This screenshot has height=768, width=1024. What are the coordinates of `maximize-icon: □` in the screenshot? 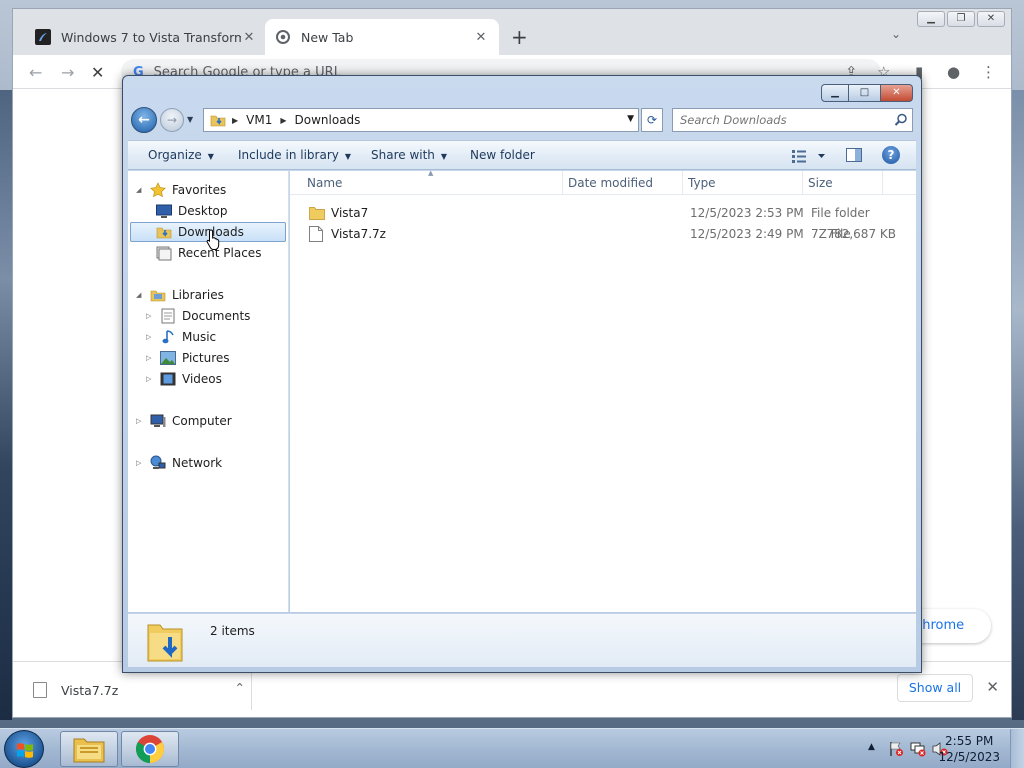 It's located at (865, 93).